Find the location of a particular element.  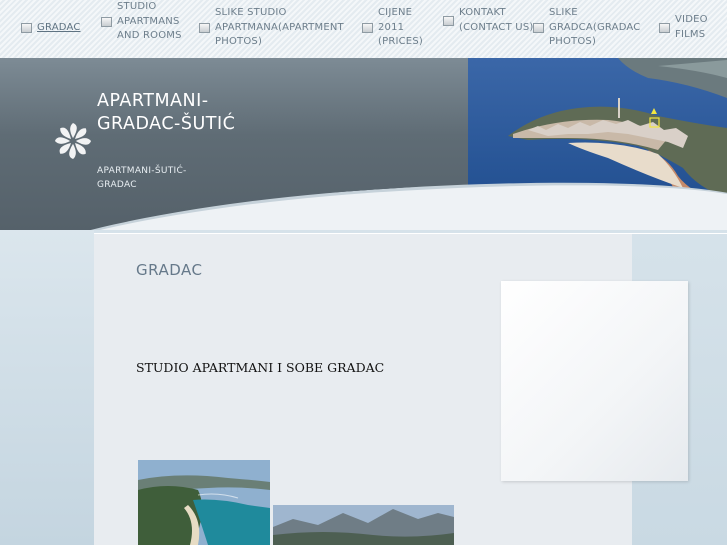

nav-item-label: GRADAC is located at coordinates (59, 27).